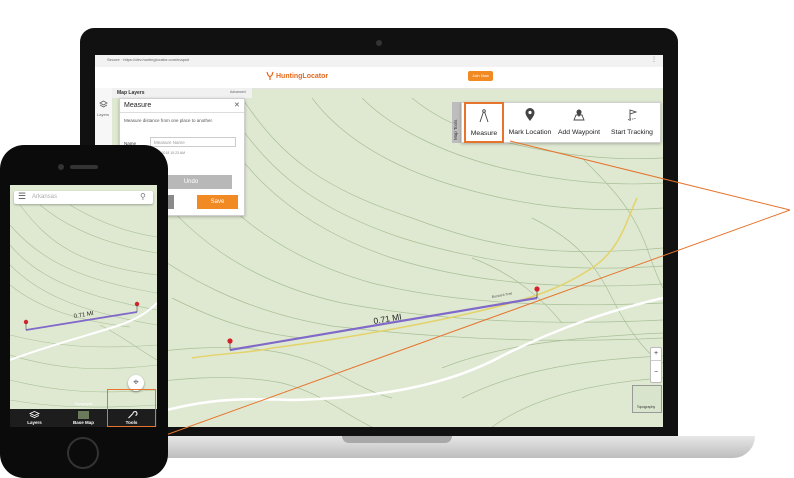 The width and height of the screenshot is (794, 478). What do you see at coordinates (61, 167) in the screenshot?
I see `phone-camera` at bounding box center [61, 167].